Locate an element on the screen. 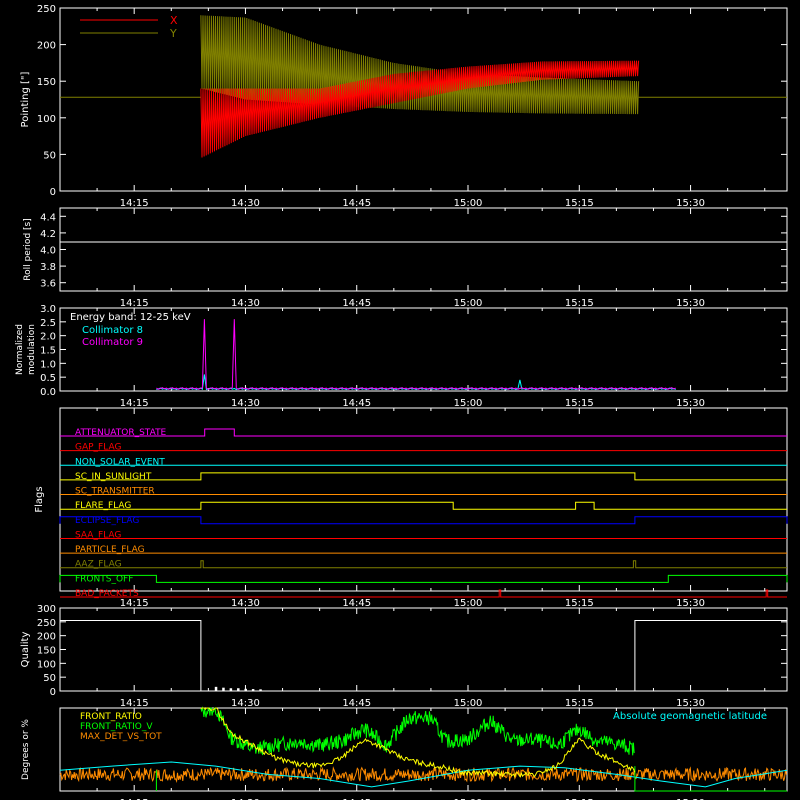  roll-y-tick-label: 4.0 is located at coordinates (48, 251).